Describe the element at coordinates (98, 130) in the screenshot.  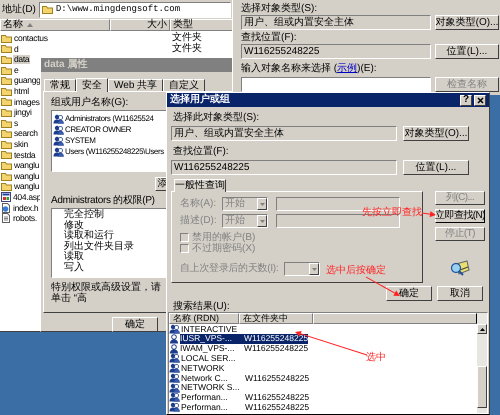
I see `list-item: CREATOR OWNER` at that location.